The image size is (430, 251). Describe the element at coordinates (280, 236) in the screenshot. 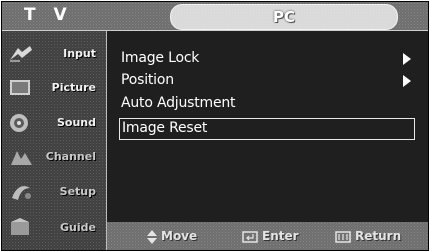

I see `enter-hint-label: Enter` at that location.